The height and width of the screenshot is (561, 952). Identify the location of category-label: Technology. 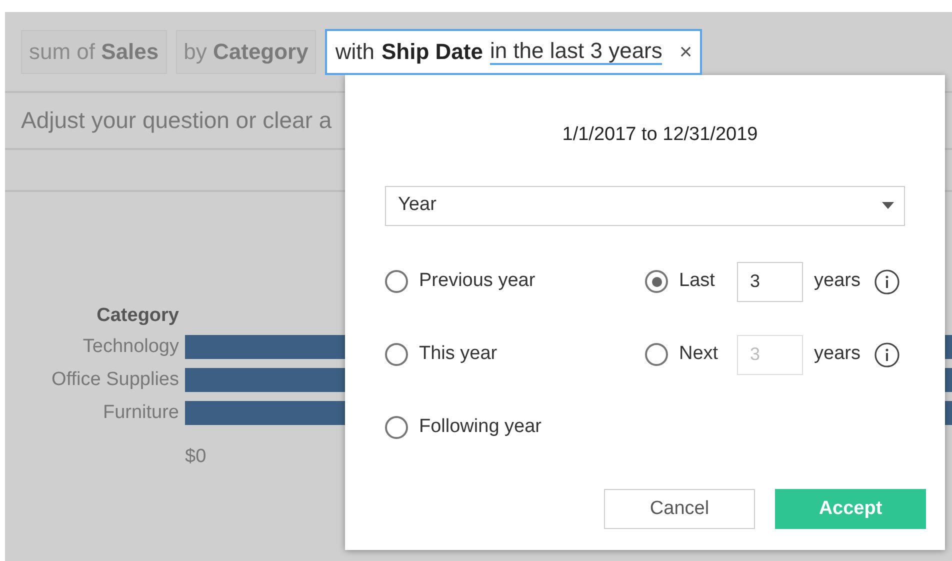
(130, 347).